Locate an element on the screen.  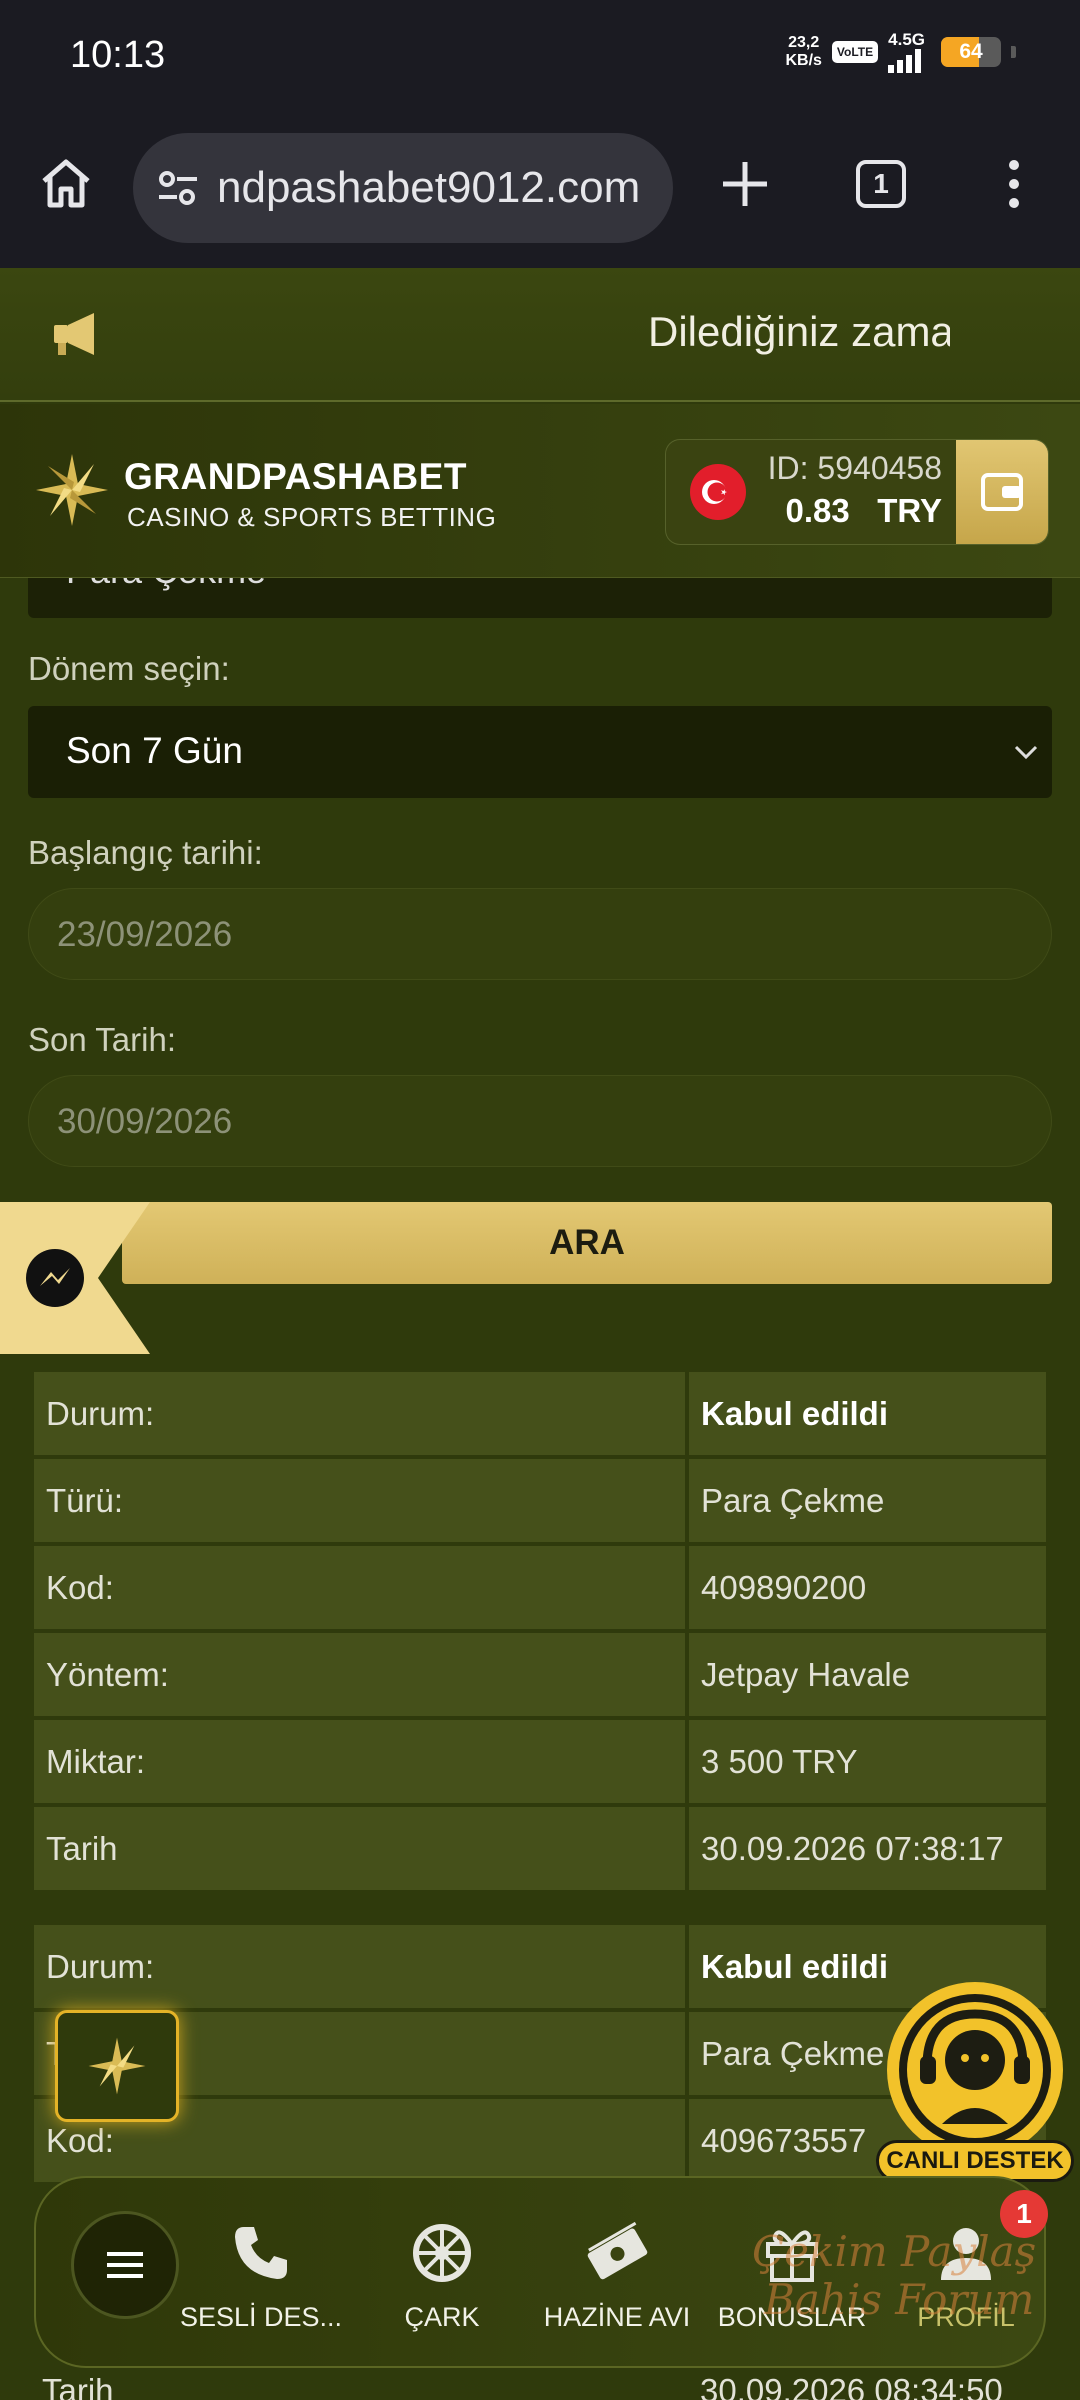
address-bar: ndpashabet9012.com is located at coordinates (403, 188).